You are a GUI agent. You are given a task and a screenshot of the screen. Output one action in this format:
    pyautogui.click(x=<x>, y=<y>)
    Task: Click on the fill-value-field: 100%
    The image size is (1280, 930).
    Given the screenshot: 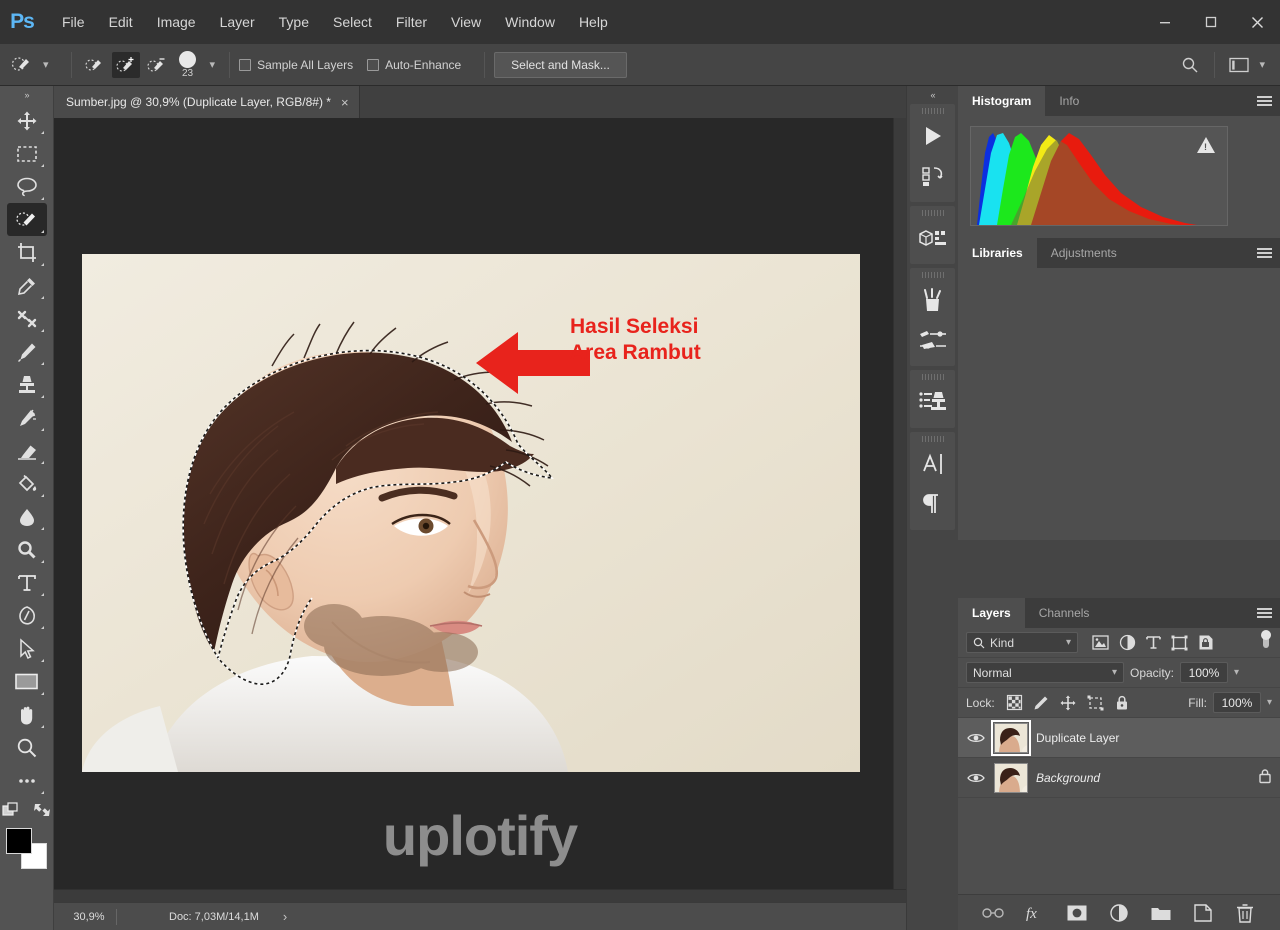 What is the action you would take?
    pyautogui.click(x=1236, y=702)
    